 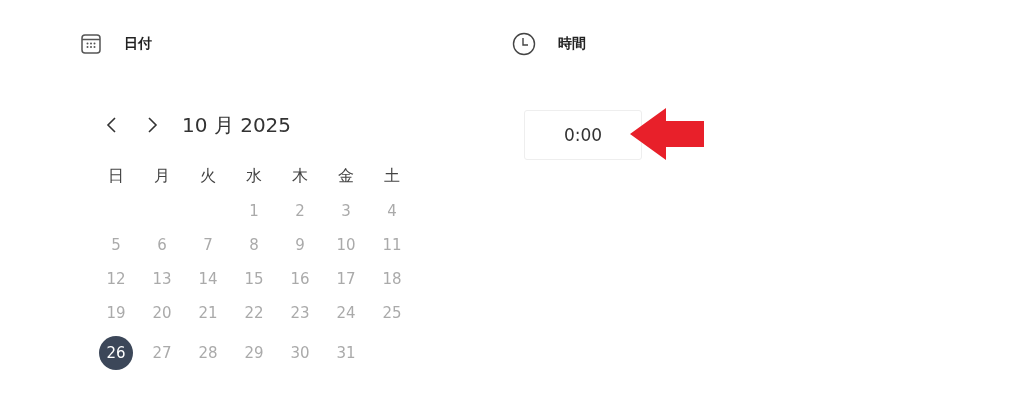 What do you see at coordinates (162, 175) in the screenshot?
I see `weekday-label: 月` at bounding box center [162, 175].